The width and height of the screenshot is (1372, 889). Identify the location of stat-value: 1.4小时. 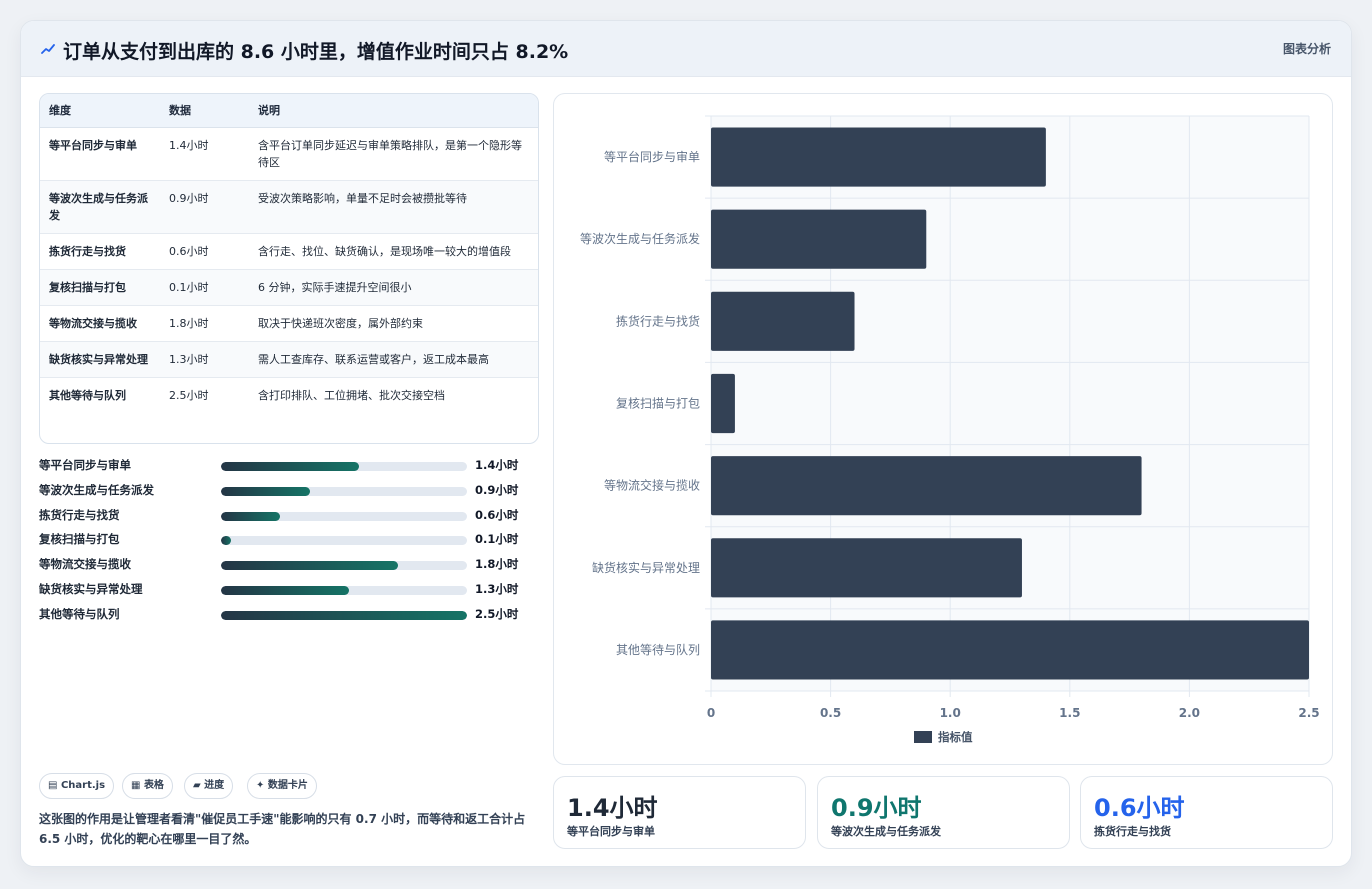
(612, 808).